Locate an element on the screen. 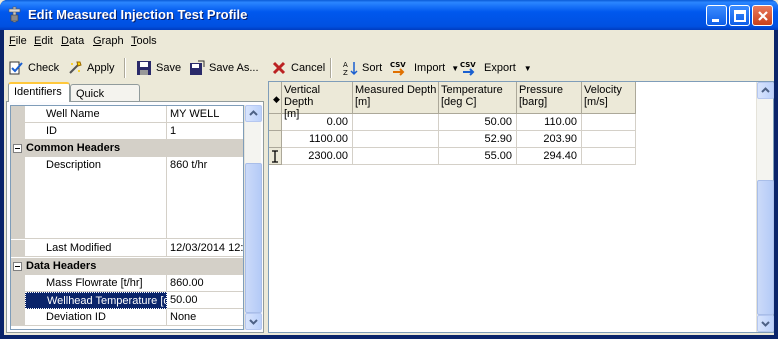 The width and height of the screenshot is (778, 339). cancel-button: Cancel is located at coordinates (298, 68).